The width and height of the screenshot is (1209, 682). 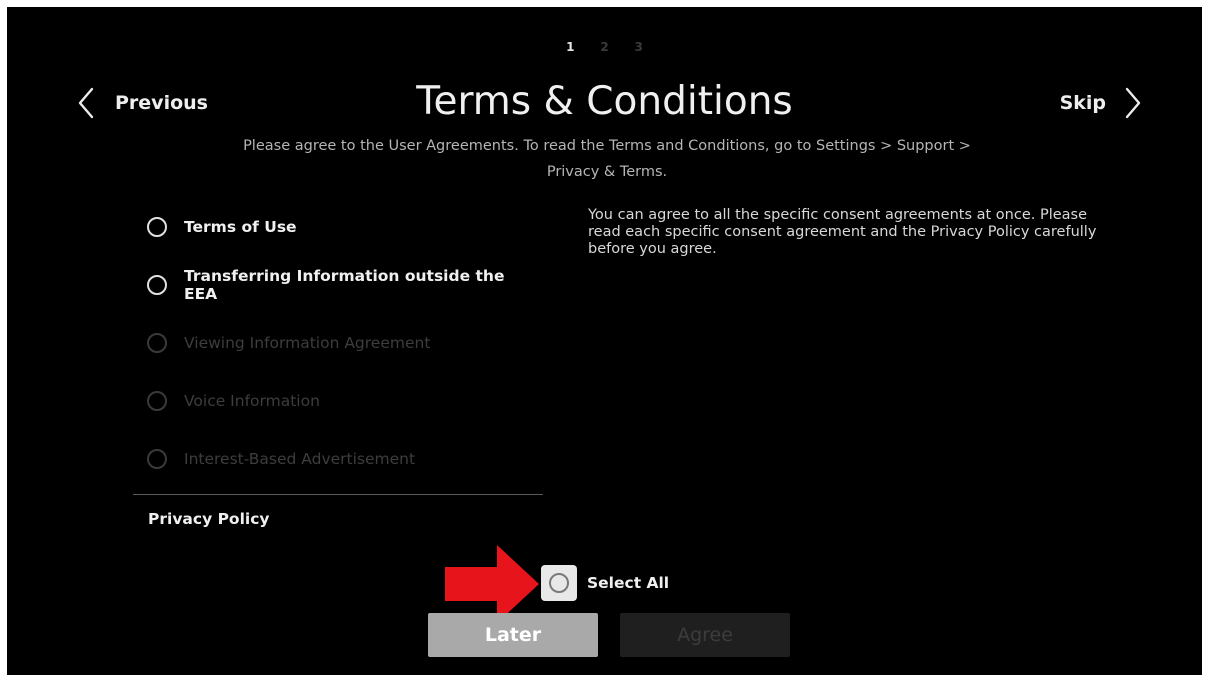 What do you see at coordinates (344, 285) in the screenshot?
I see `agreement-label: Transferring Information outside the EEA` at bounding box center [344, 285].